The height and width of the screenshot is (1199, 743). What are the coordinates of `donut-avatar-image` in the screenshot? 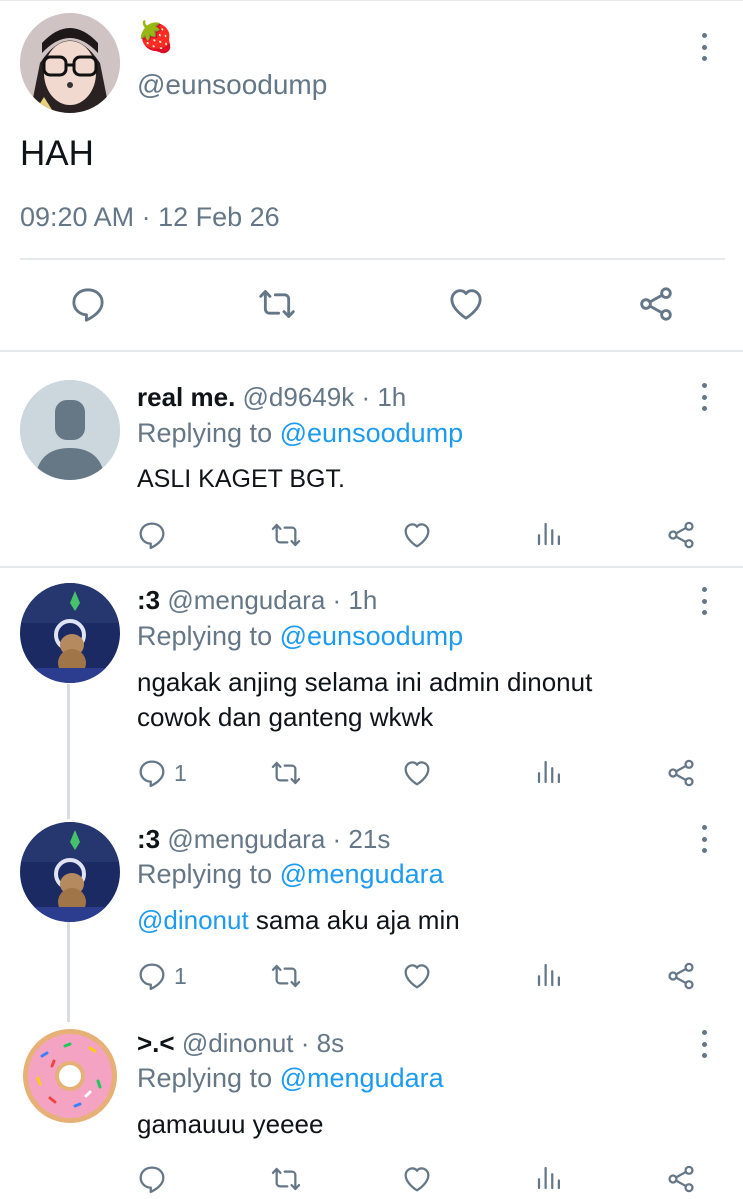 It's located at (70, 1076).